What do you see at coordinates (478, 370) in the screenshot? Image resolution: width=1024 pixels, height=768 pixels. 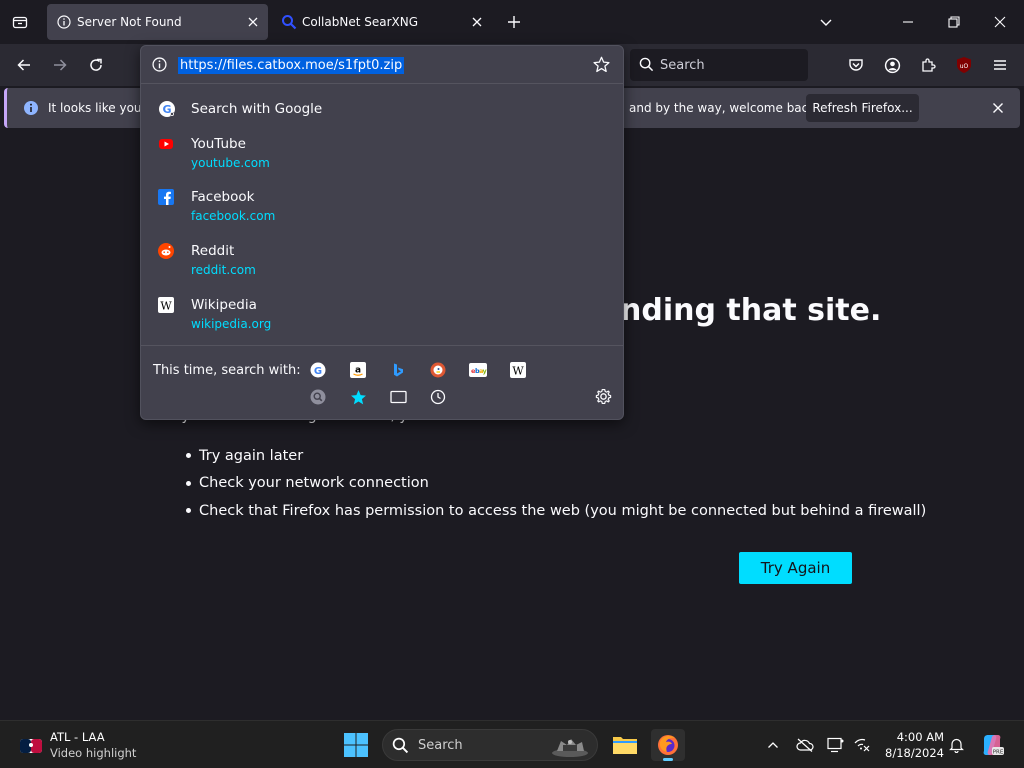 I see `ebay-engine-icon: ebay` at bounding box center [478, 370].